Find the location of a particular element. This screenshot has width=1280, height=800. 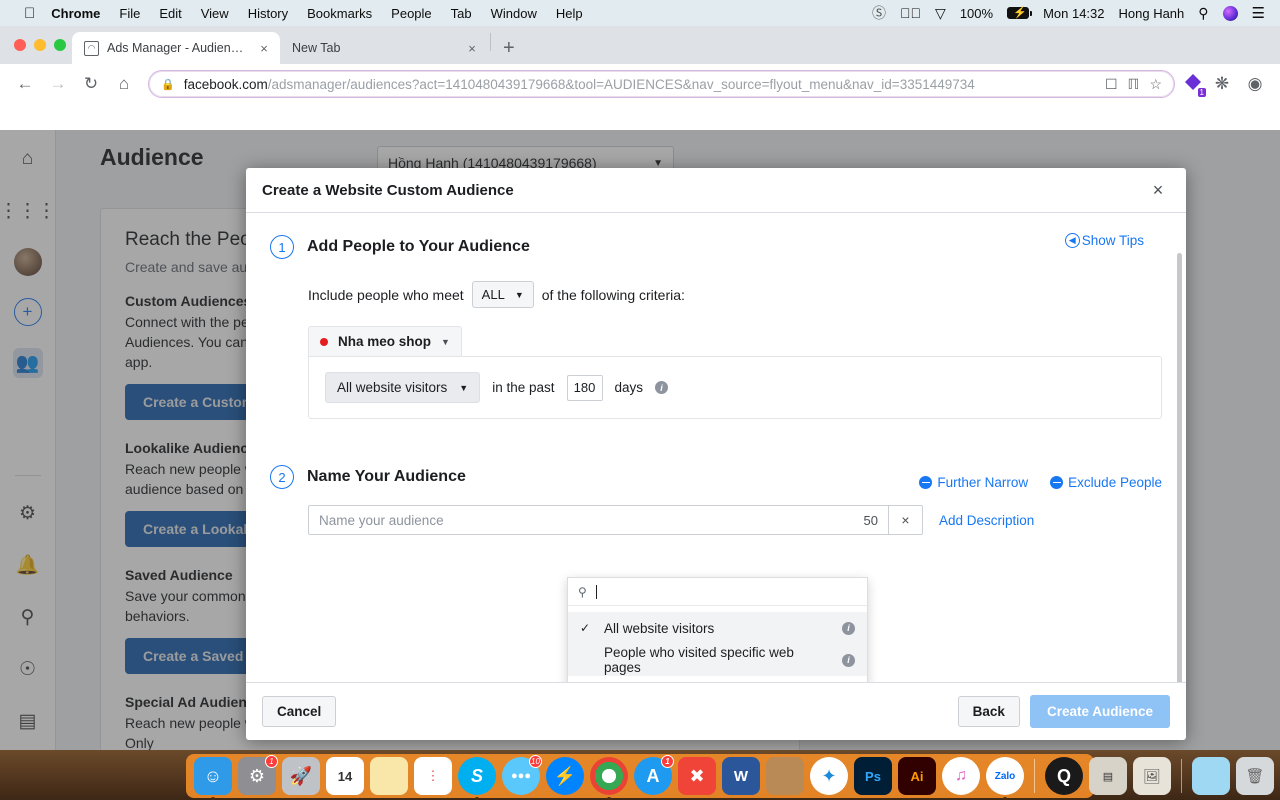

extension-three-icon: ◉ is located at coordinates (1255, 84).